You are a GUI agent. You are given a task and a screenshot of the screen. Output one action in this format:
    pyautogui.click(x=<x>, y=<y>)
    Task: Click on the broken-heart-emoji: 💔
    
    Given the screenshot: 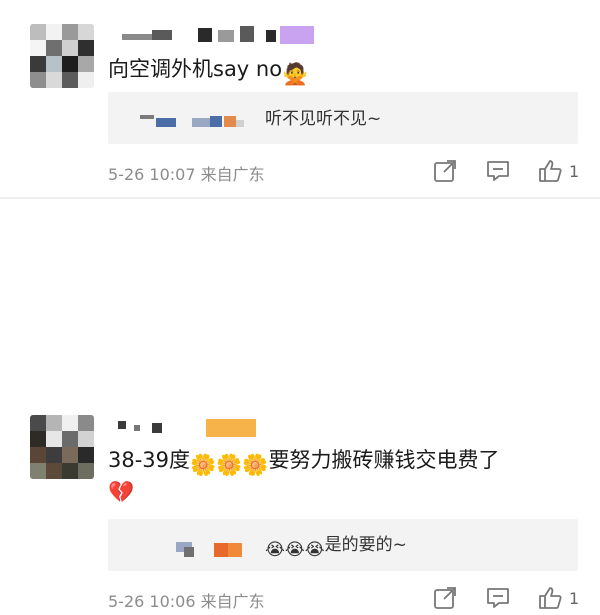 What is the action you would take?
    pyautogui.click(x=121, y=492)
    